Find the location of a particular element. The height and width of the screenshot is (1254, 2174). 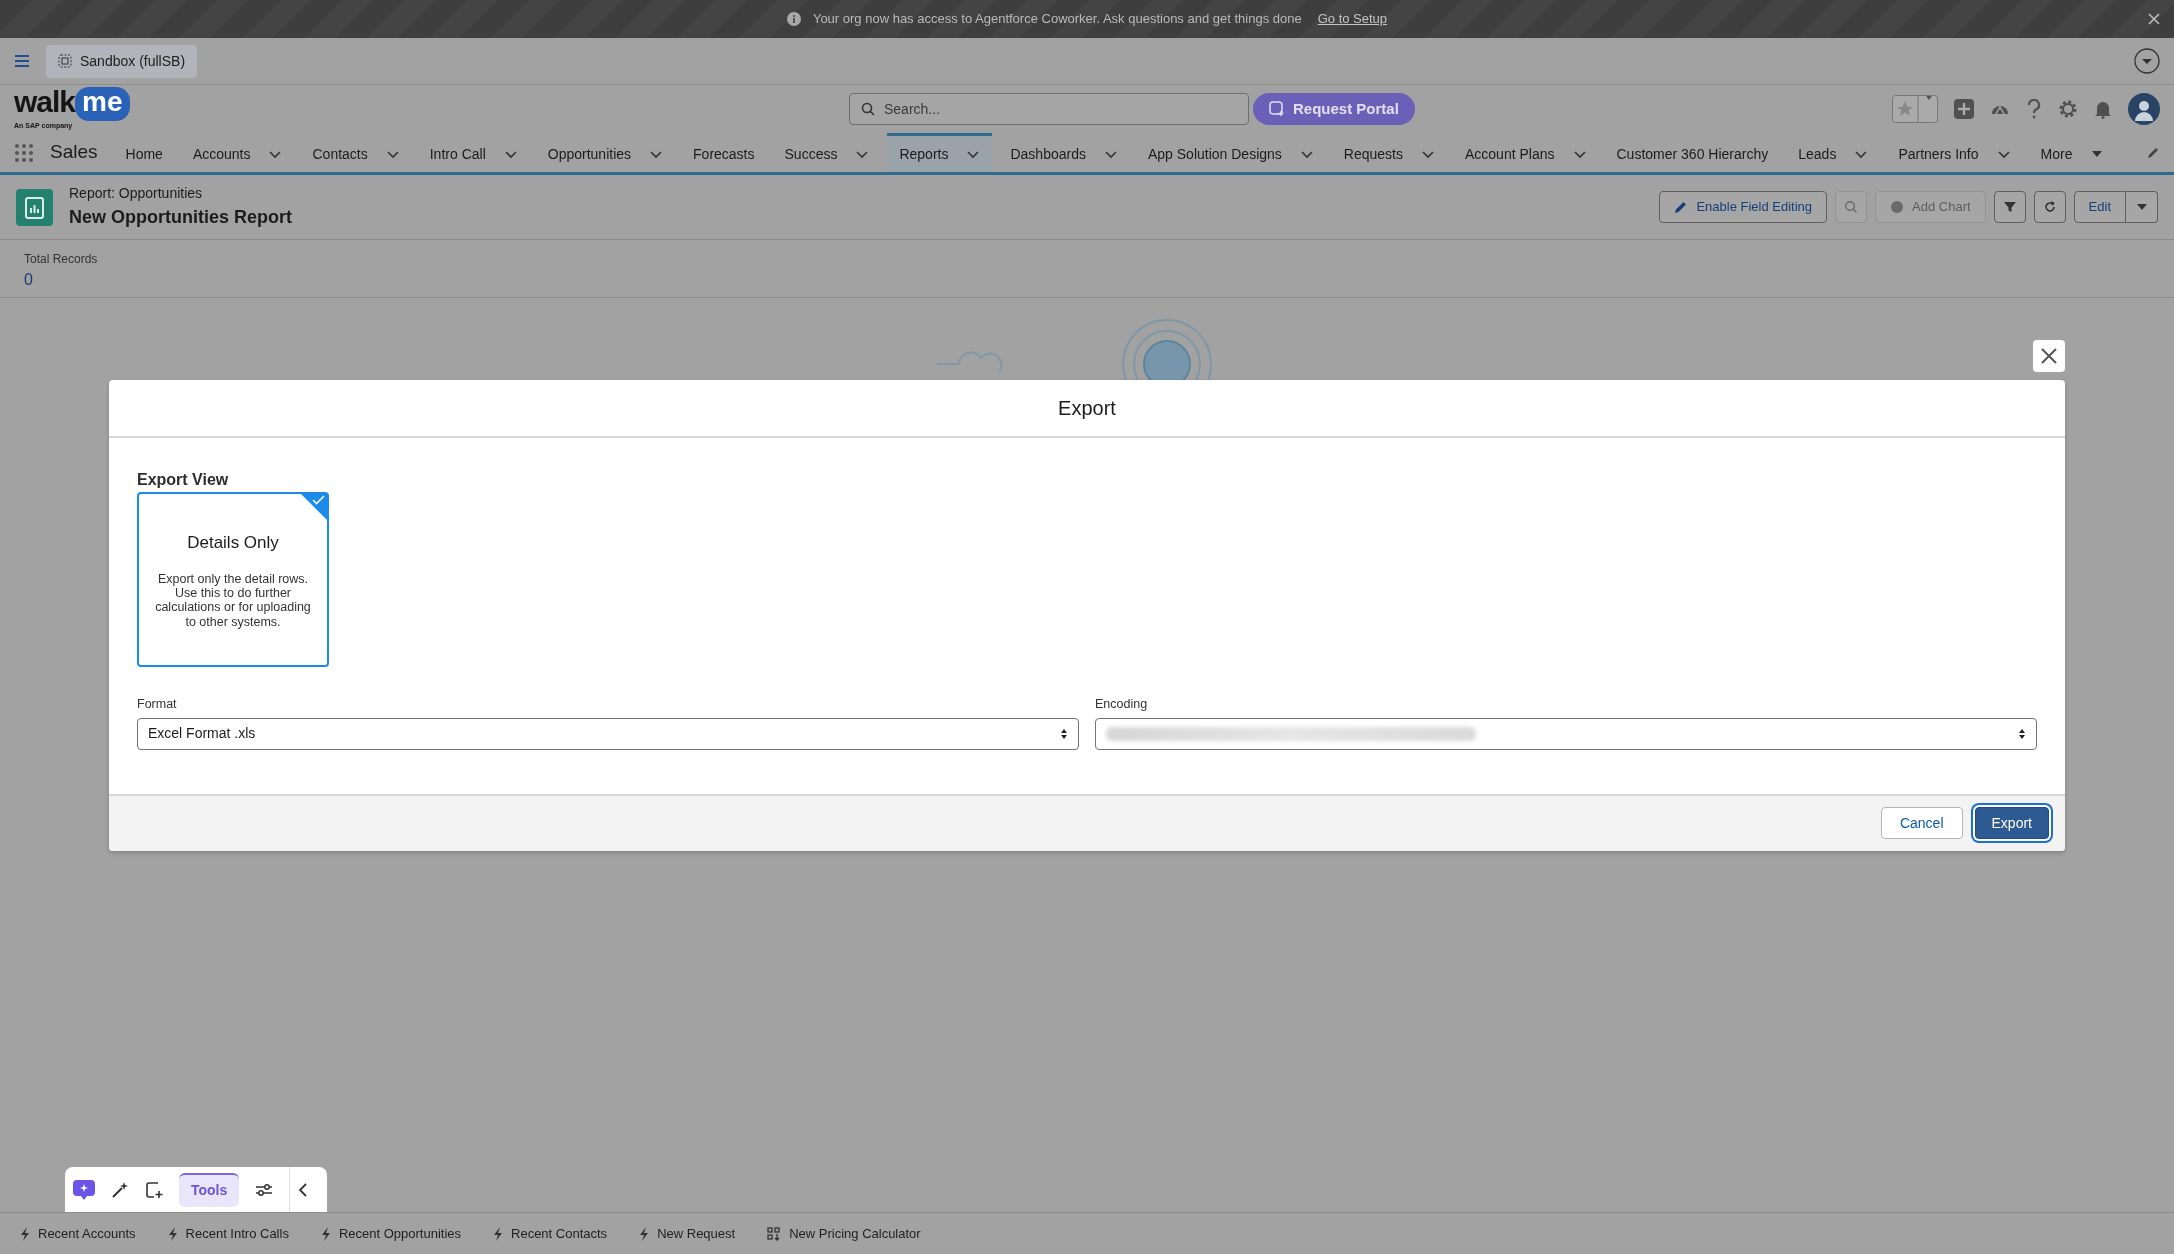

cancel-button: Cancel is located at coordinates (1921, 823).